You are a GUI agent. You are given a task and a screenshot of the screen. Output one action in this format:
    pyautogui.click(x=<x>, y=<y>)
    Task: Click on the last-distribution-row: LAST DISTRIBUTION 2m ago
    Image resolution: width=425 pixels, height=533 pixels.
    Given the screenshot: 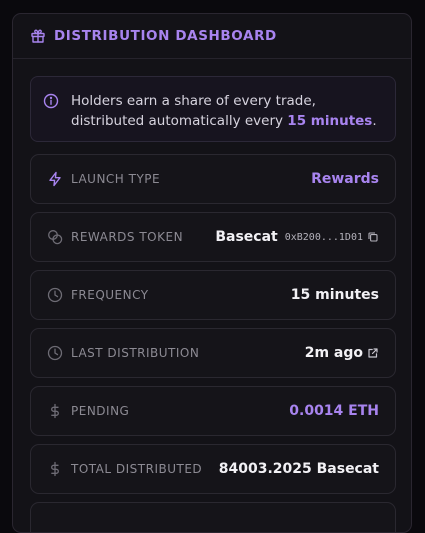 What is the action you would take?
    pyautogui.click(x=213, y=353)
    